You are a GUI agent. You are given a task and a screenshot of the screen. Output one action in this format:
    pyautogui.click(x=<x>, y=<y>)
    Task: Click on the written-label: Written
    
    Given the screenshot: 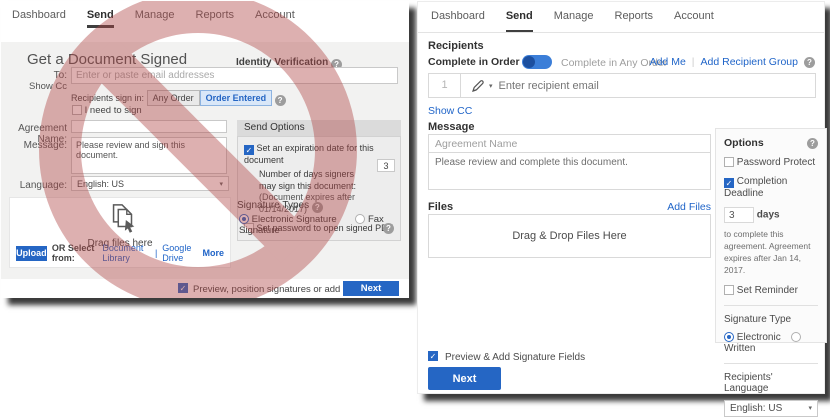 What is the action you would take?
    pyautogui.click(x=740, y=348)
    